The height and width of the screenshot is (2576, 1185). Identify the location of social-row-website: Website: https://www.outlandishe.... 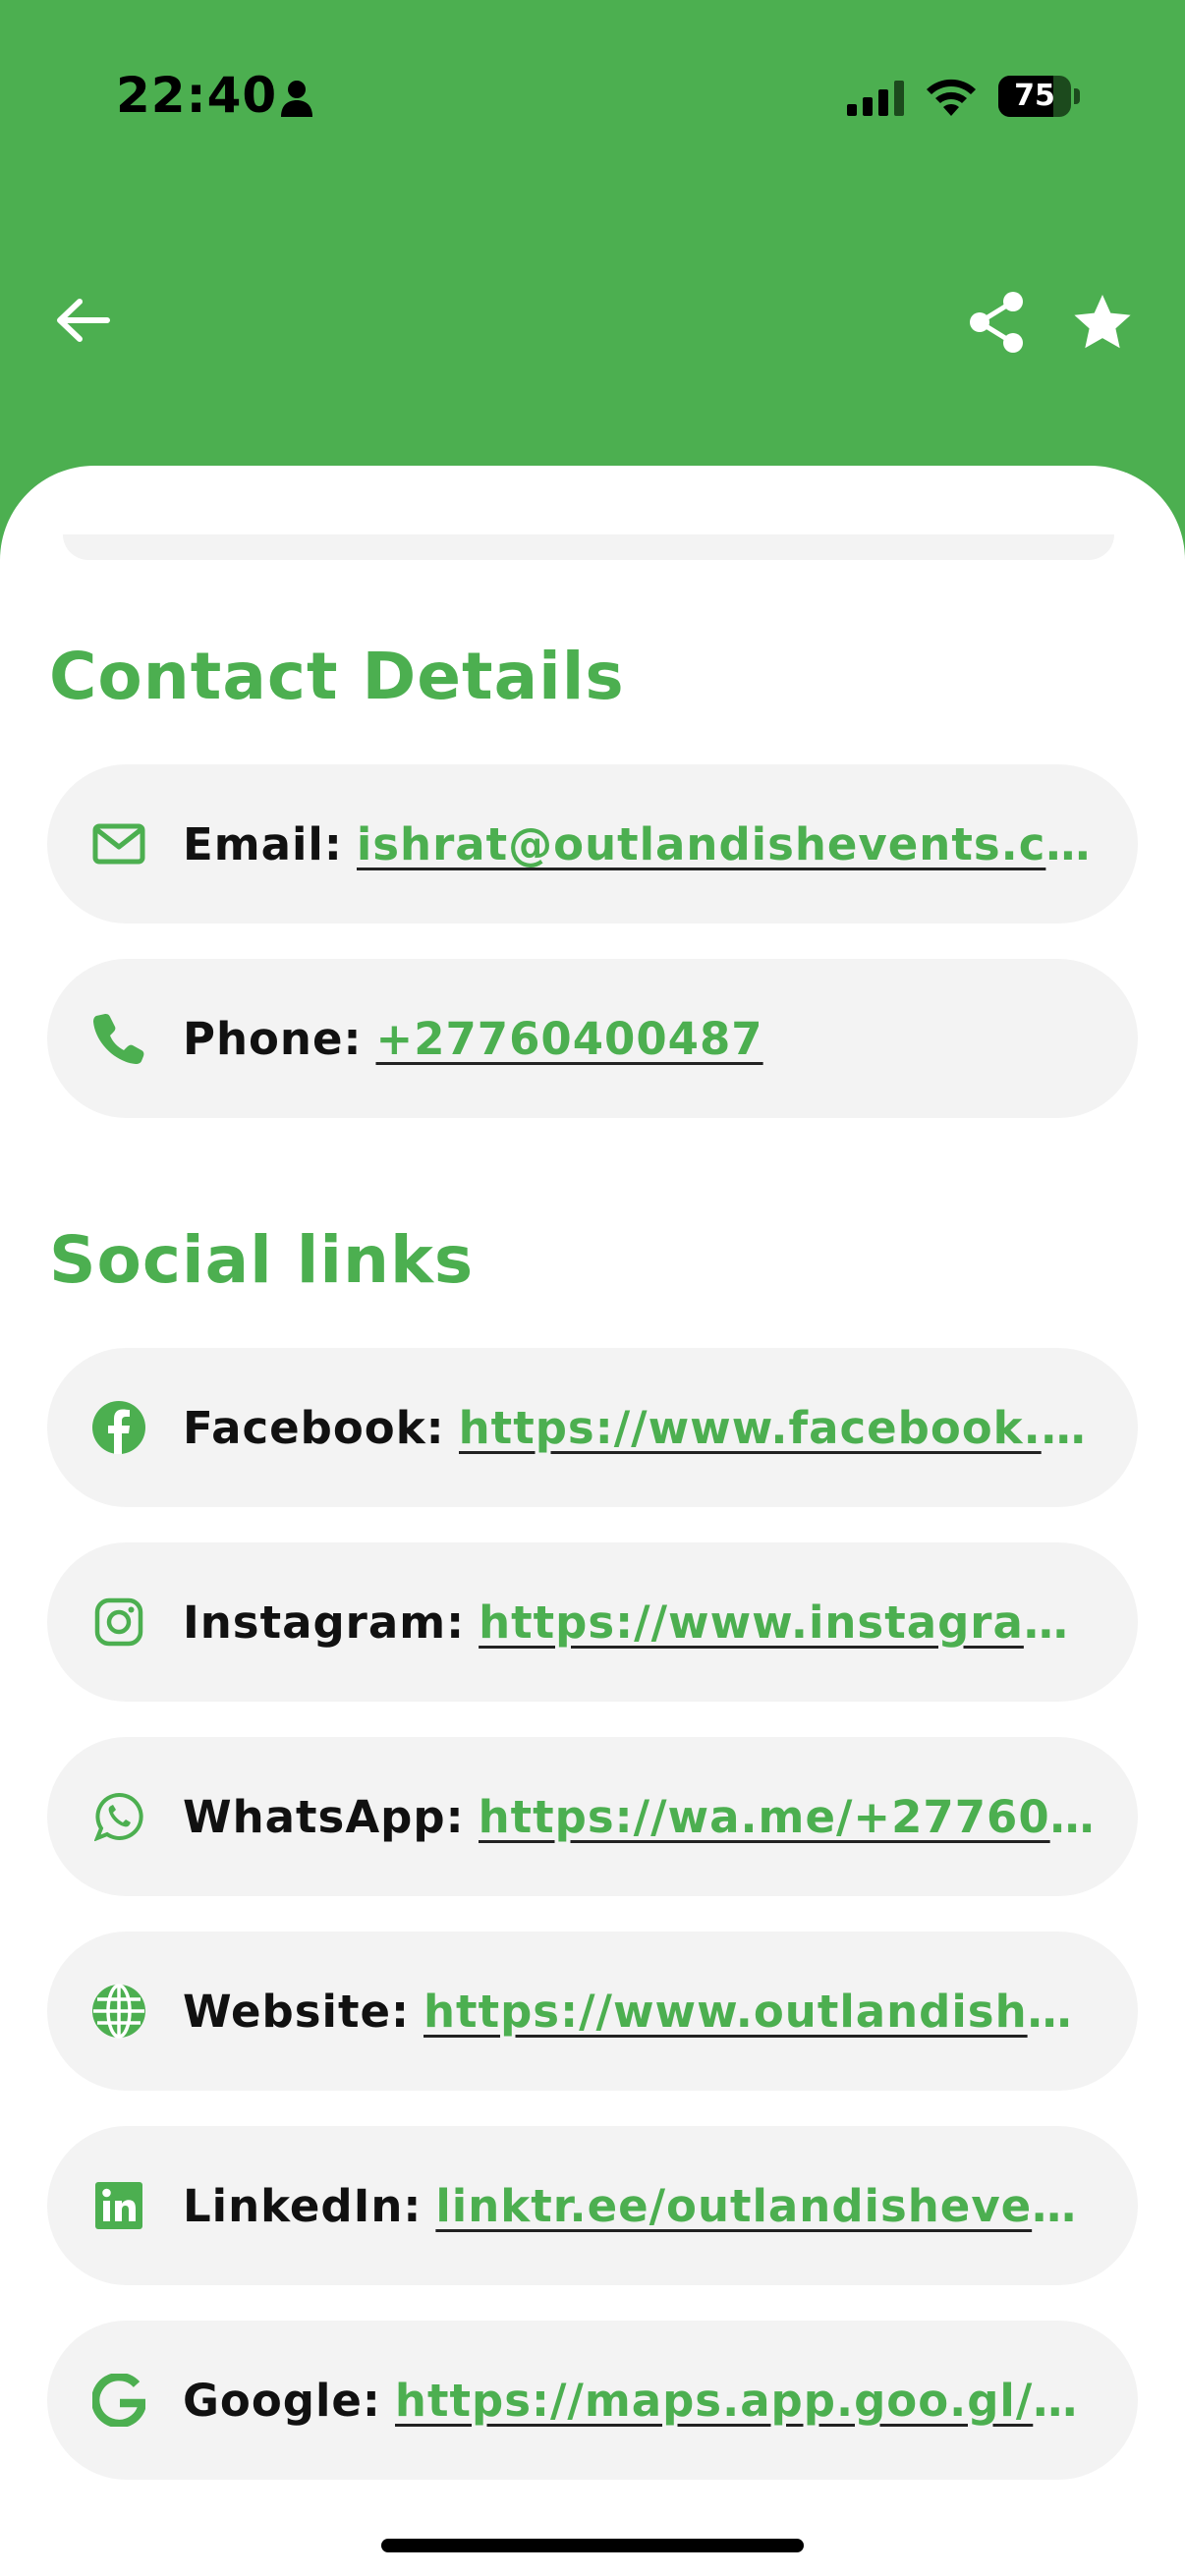
(592, 2011).